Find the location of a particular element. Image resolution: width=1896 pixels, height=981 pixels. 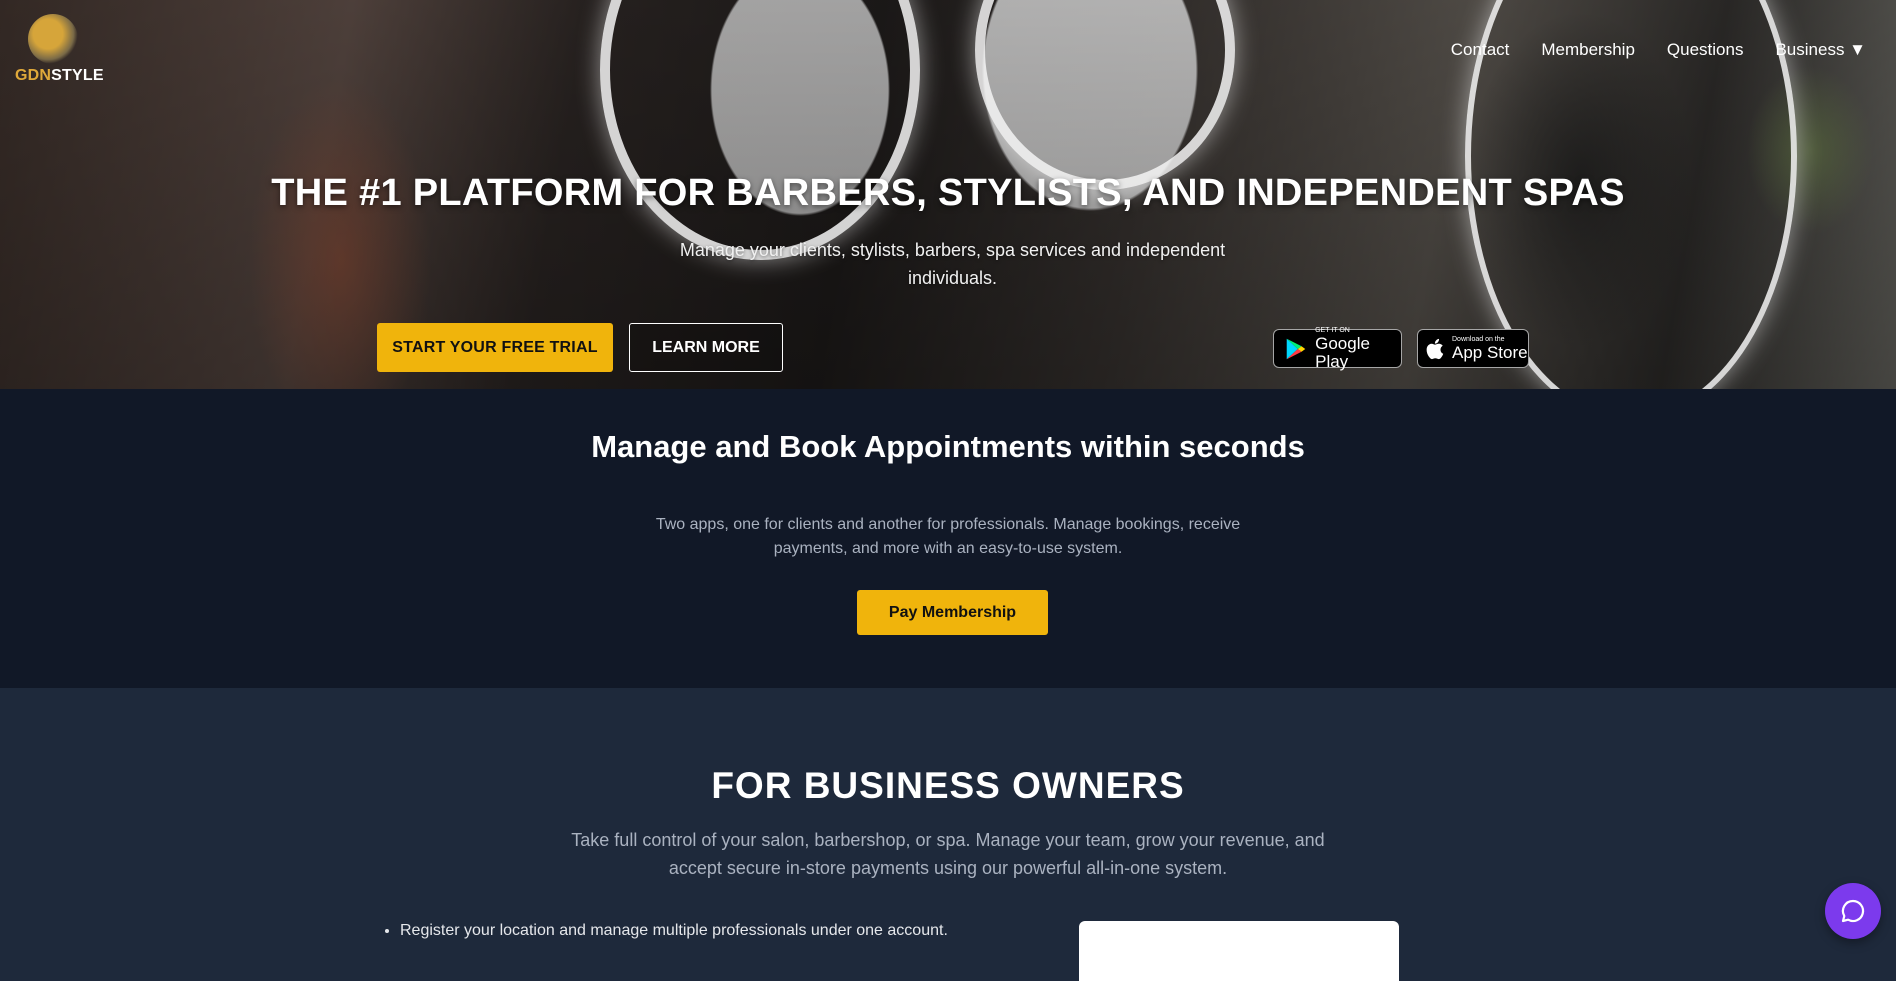

chat-button is located at coordinates (1853, 911).